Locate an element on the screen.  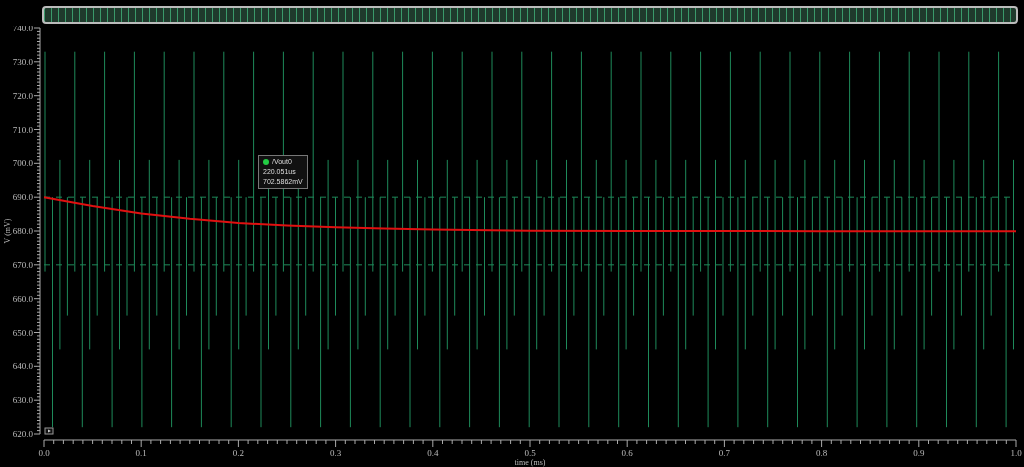
tick-label: 620.0 is located at coordinates (22, 434).